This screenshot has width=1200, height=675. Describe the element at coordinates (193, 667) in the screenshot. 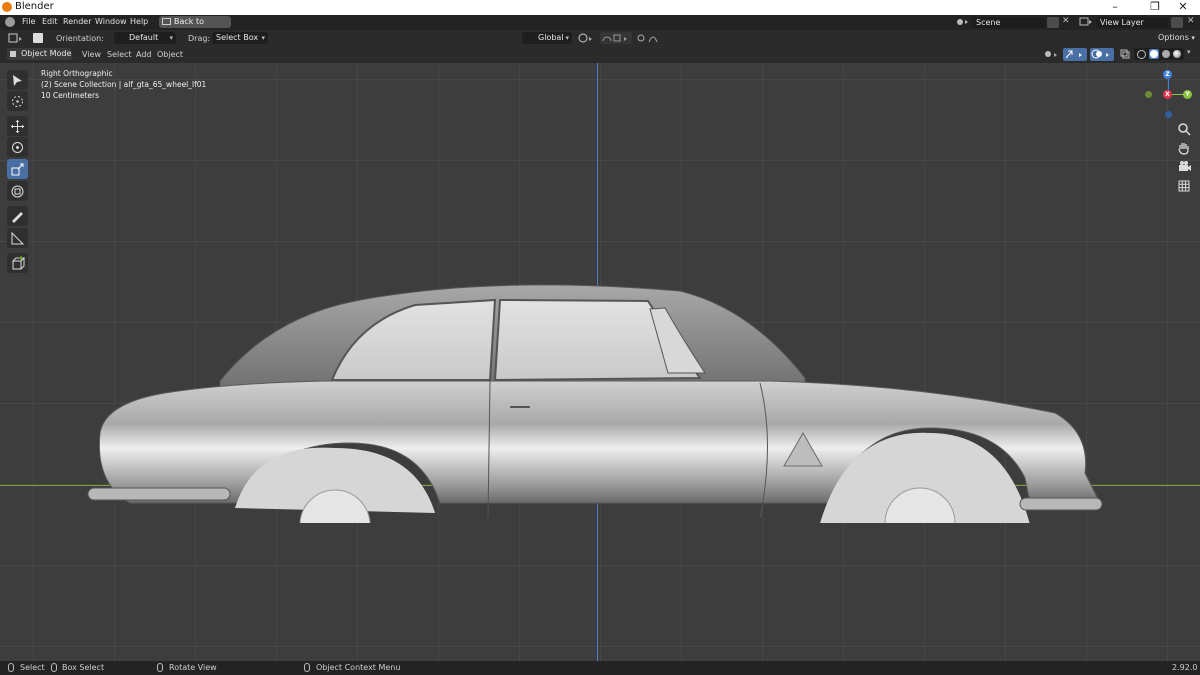

I see `status-rotate-view: Rotate View` at that location.